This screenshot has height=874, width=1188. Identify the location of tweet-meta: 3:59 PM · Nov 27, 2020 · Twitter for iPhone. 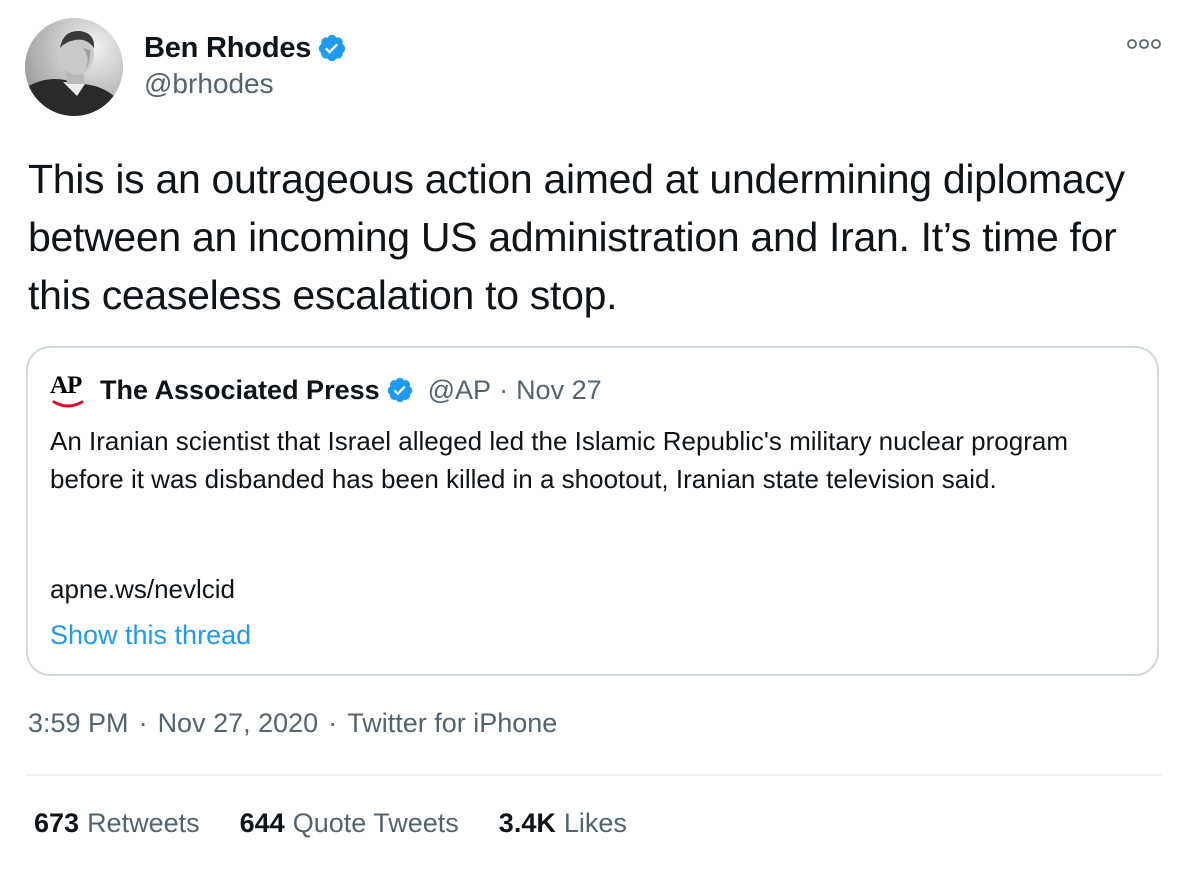
(292, 723).